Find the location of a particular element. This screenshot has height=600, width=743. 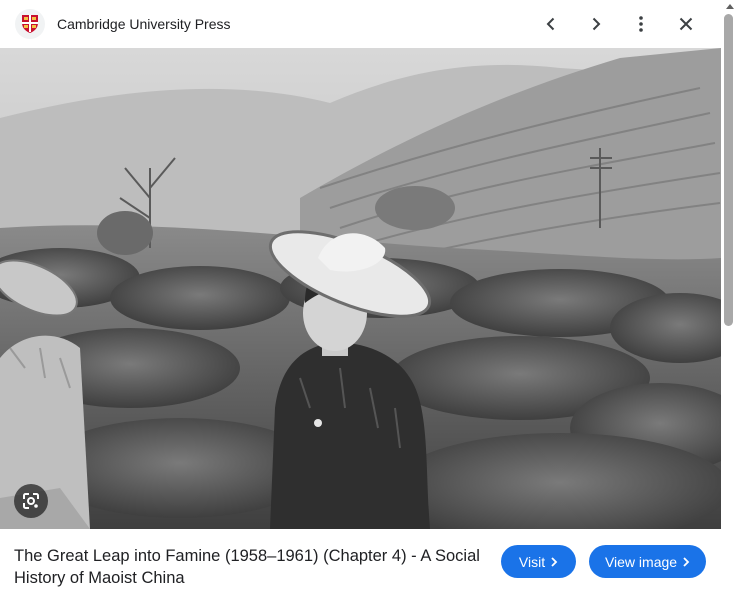

viewer-header: Cambridge University Press is located at coordinates (360, 24).